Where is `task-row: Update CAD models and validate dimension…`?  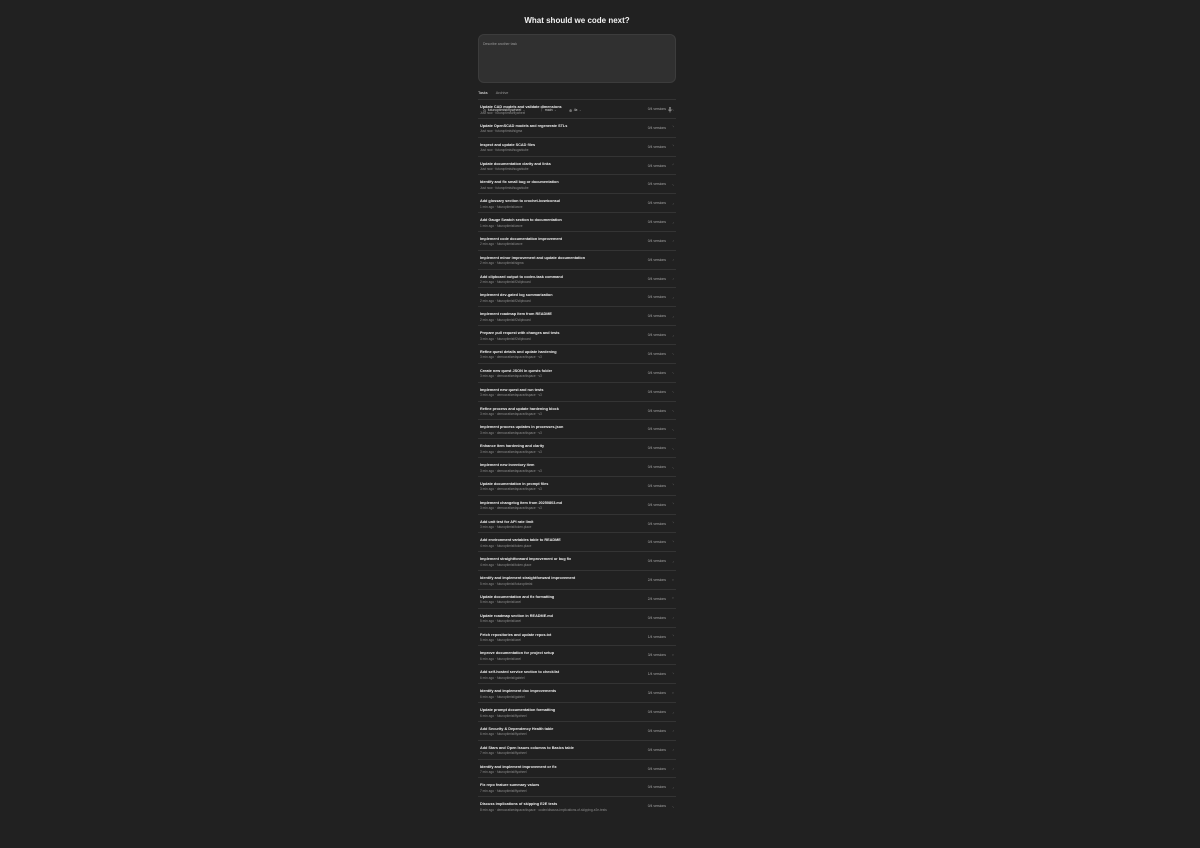
task-row: Update CAD models and validate dimension… is located at coordinates (577, 108).